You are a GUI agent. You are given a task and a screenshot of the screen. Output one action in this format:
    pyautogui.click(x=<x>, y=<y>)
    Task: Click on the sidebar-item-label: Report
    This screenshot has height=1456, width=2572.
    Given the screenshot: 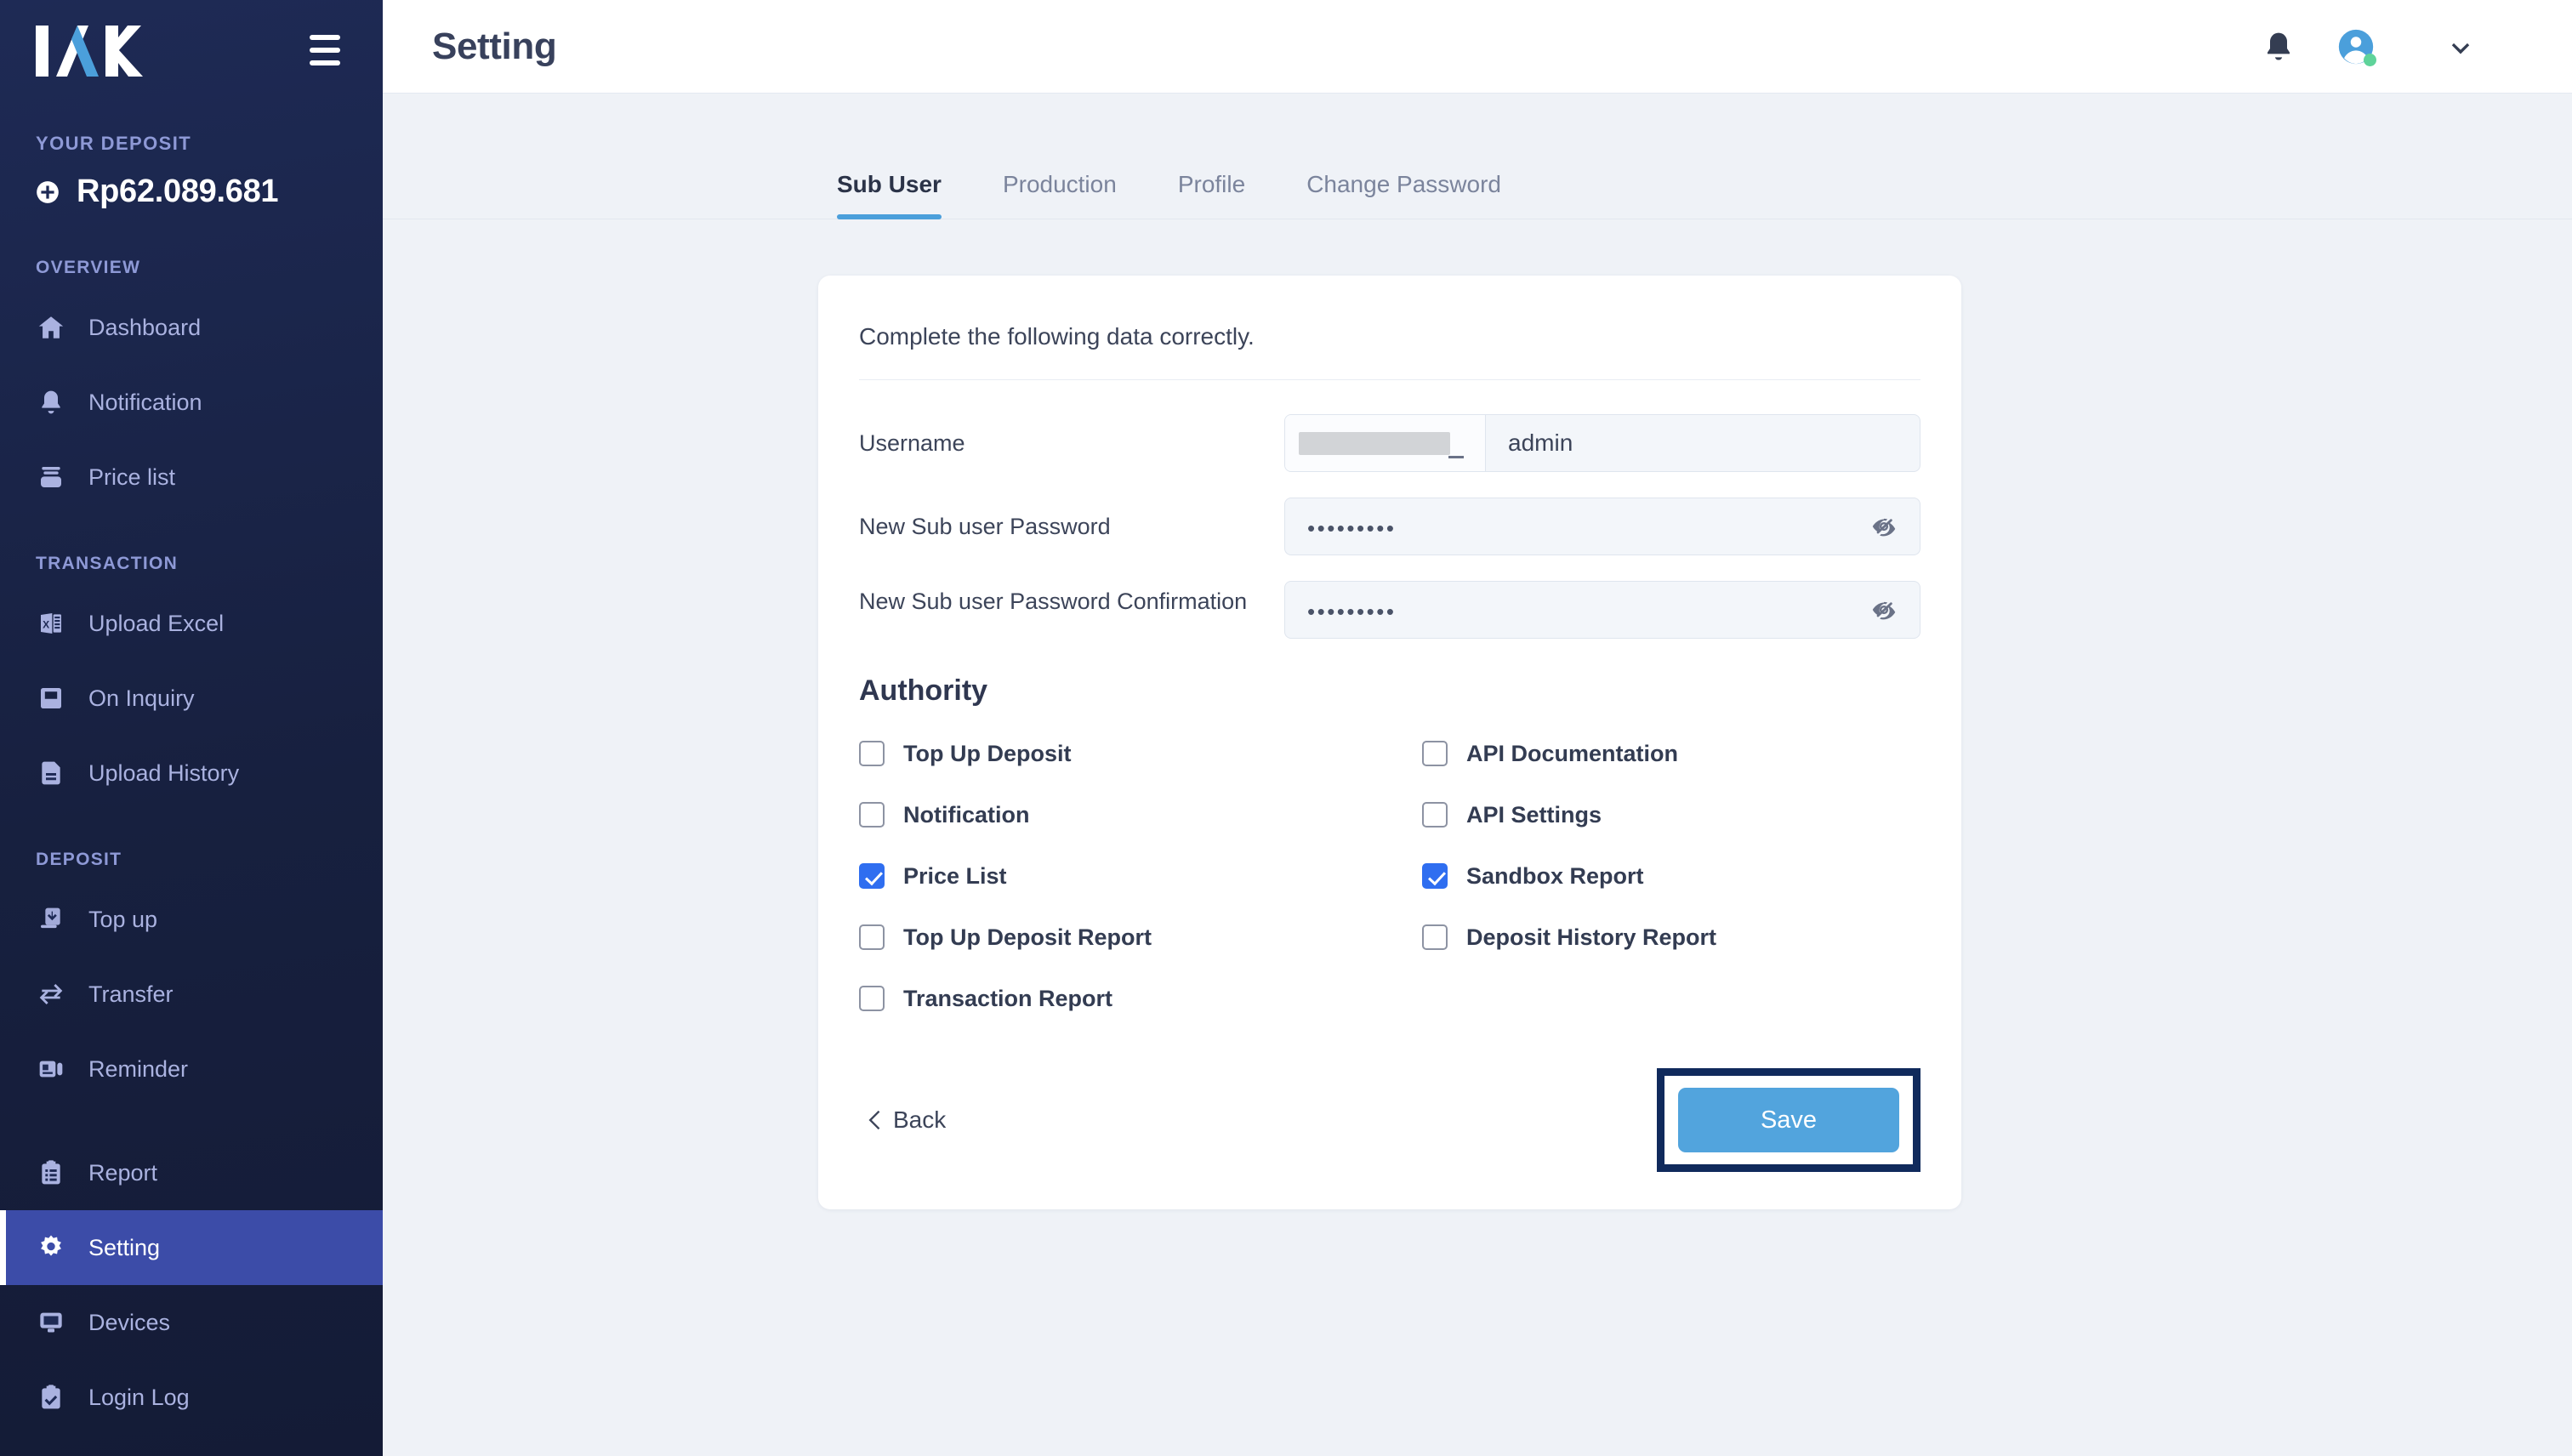 What is the action you would take?
    pyautogui.click(x=123, y=1172)
    